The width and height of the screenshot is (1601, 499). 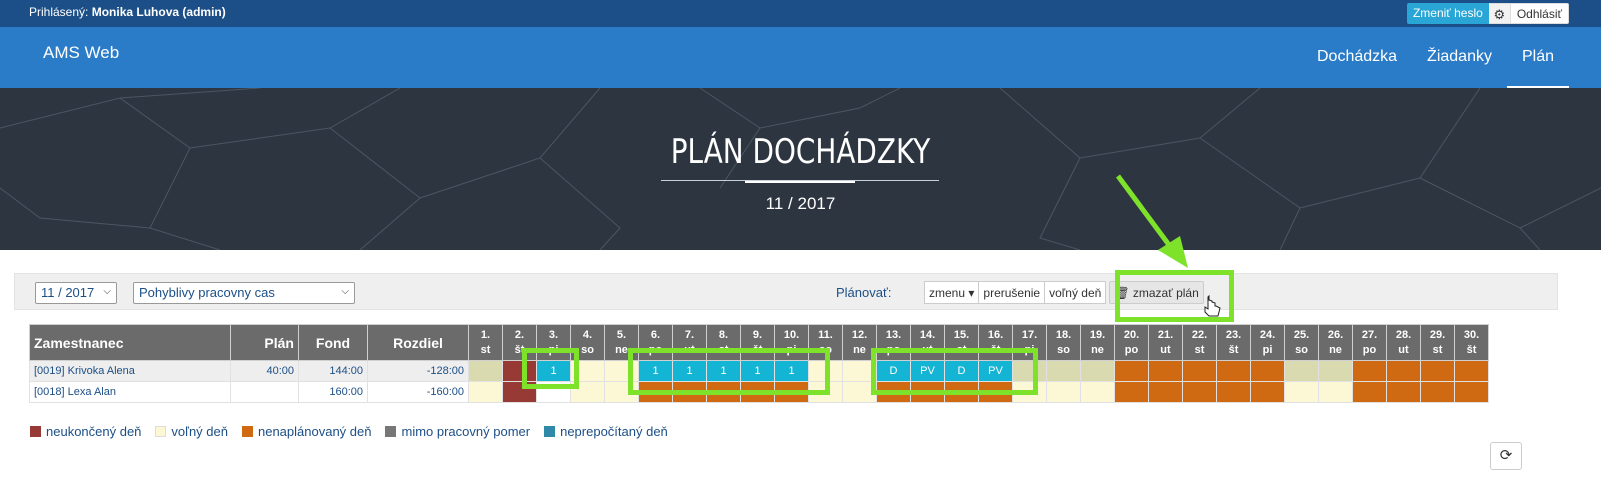 What do you see at coordinates (1075, 292) in the screenshot?
I see `plan-dayoff-button: voľný deň` at bounding box center [1075, 292].